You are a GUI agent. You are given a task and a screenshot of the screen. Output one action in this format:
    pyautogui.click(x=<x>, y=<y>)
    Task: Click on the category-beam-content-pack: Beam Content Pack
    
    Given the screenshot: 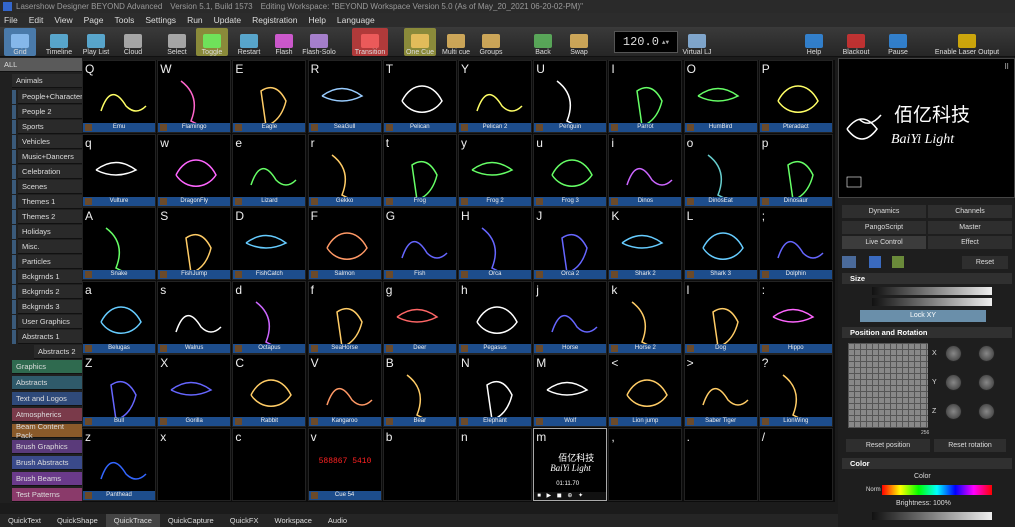 What is the action you would take?
    pyautogui.click(x=47, y=431)
    